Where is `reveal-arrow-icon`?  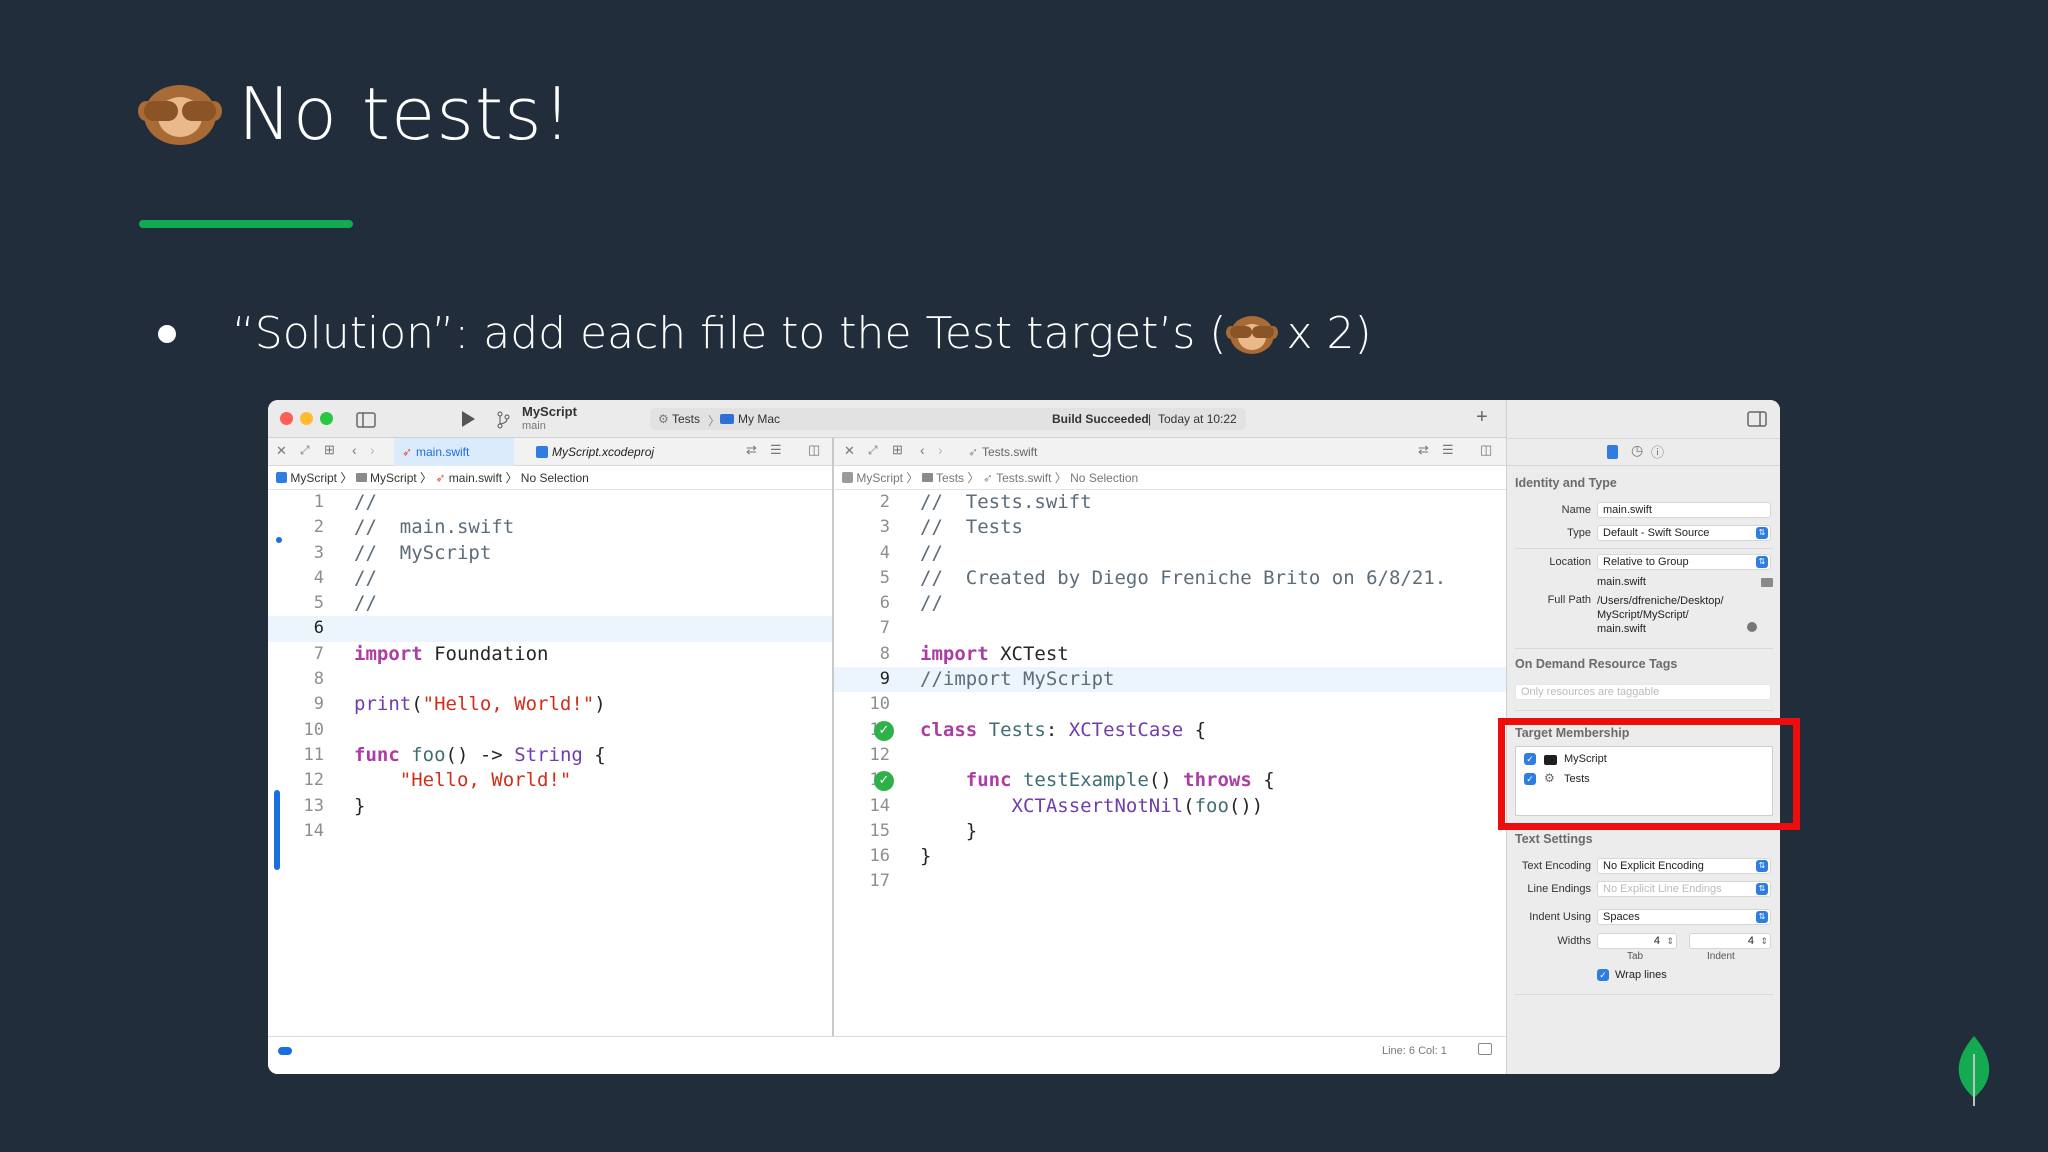
reveal-arrow-icon is located at coordinates (1752, 627).